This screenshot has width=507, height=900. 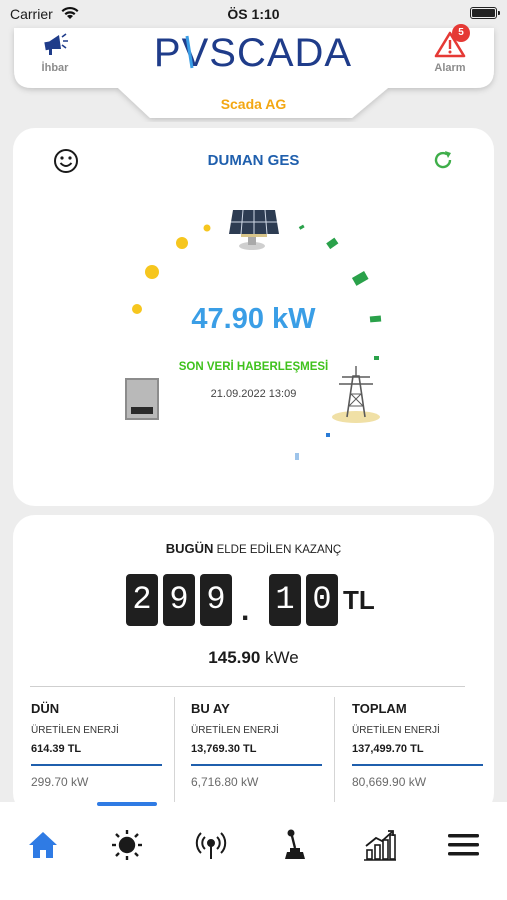 What do you see at coordinates (55, 44) in the screenshot?
I see `megaphone-icon` at bounding box center [55, 44].